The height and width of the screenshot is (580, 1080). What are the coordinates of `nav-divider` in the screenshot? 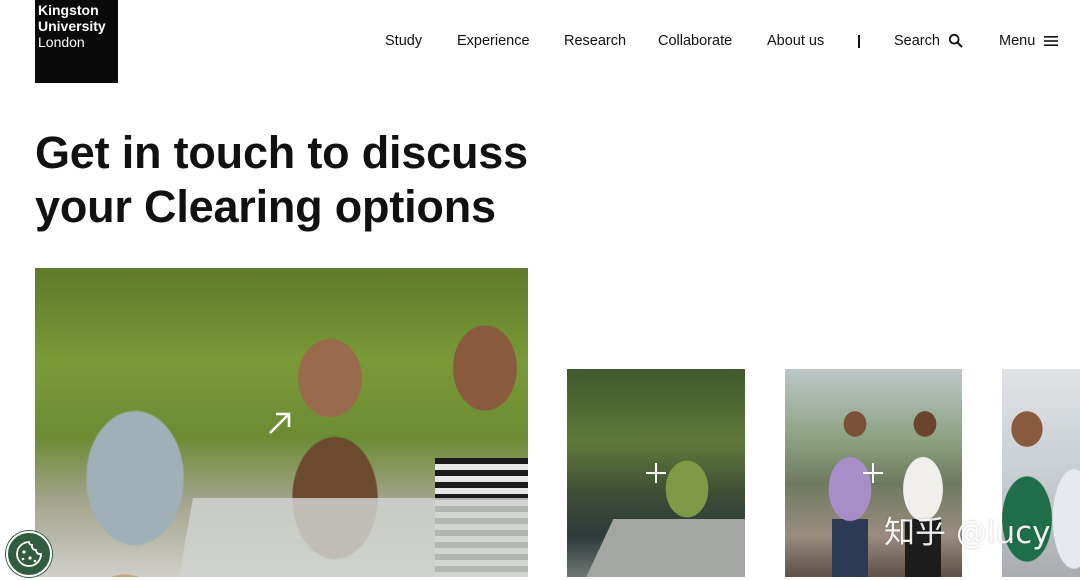 It's located at (859, 41).